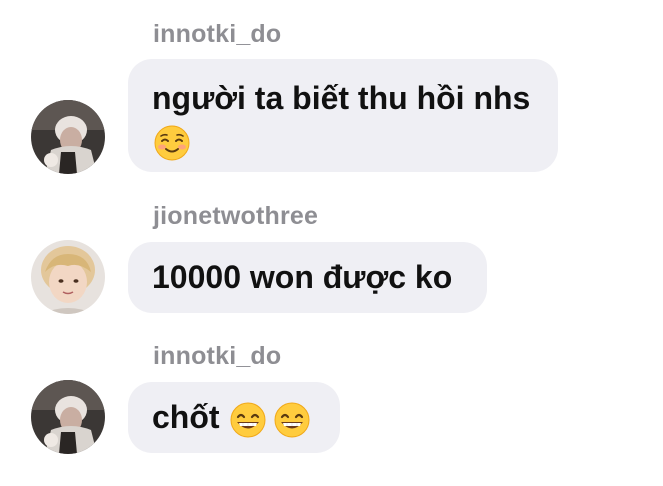 This screenshot has width=663, height=486. I want to click on message-text-content: chốt, so click(186, 417).